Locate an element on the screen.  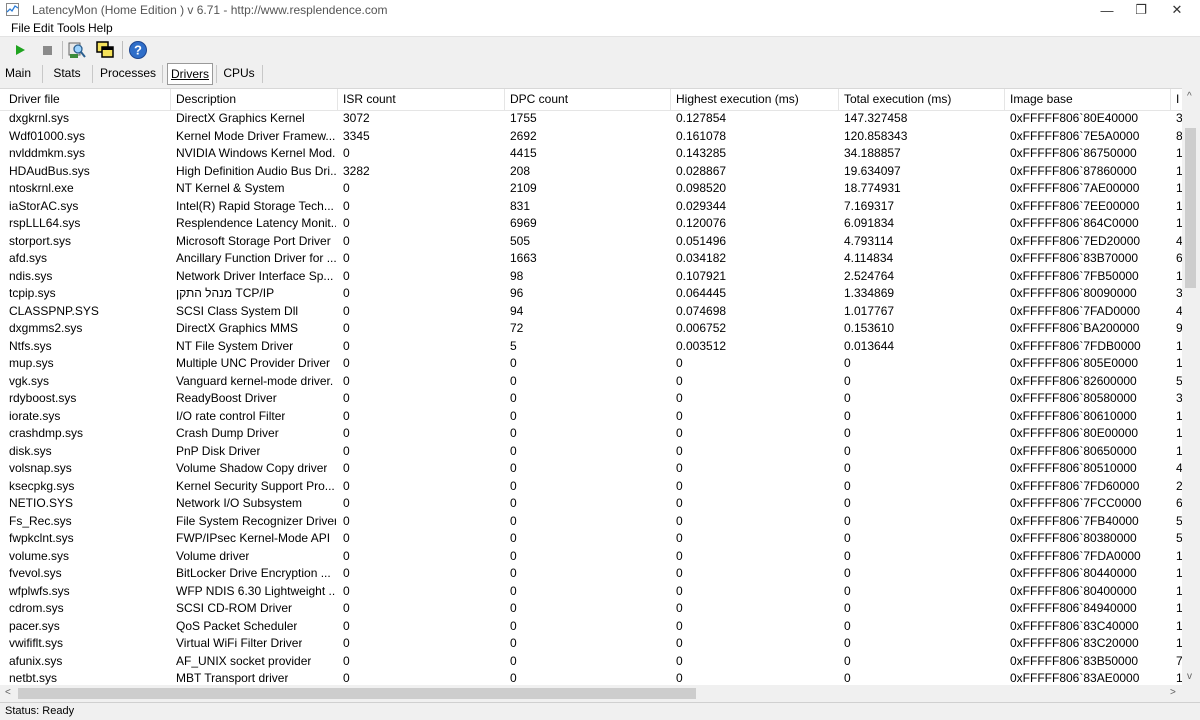
column-header-driver-file: Driver file is located at coordinates (34, 99).